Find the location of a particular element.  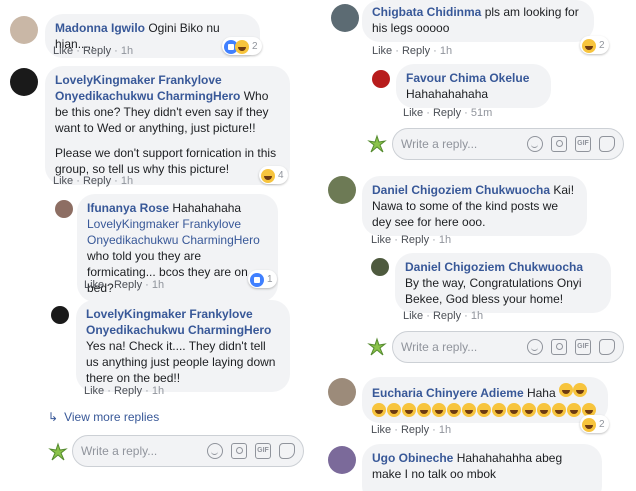

view-more-replies-link: ↳ View more replies is located at coordinates (103, 417).